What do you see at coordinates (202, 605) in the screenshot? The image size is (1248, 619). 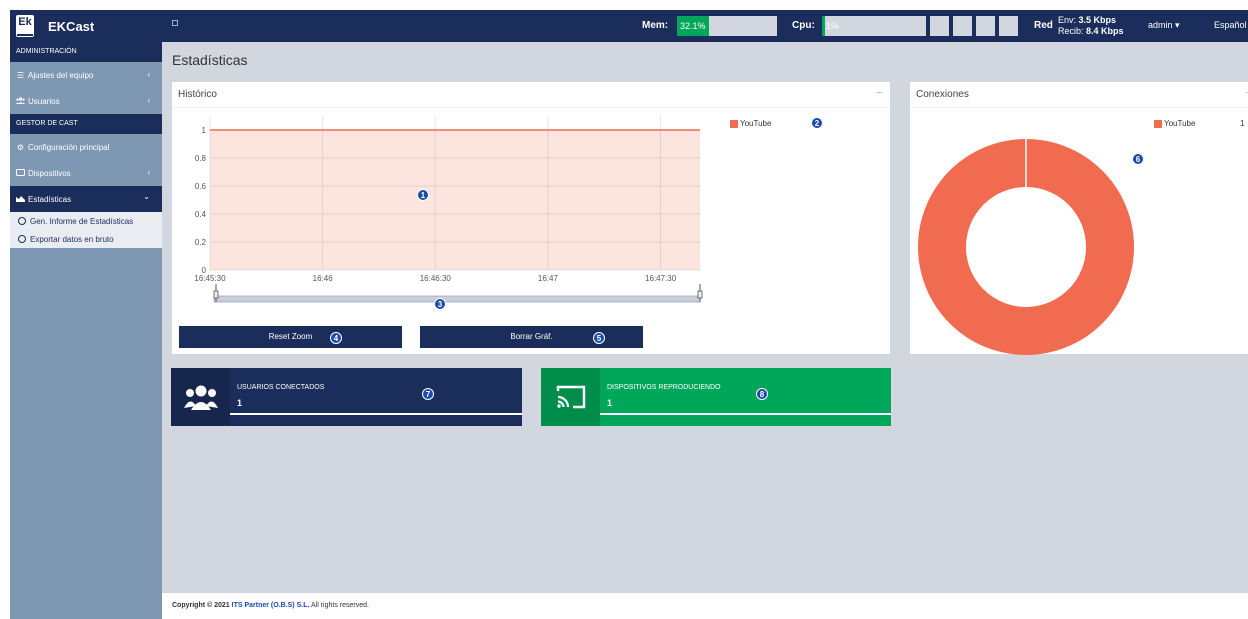 I see `footer-prefix: Copyright © 2021` at bounding box center [202, 605].